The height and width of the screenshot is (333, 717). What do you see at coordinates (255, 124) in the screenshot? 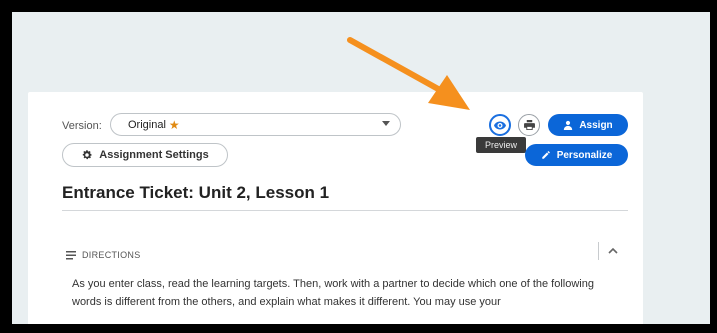
I see `version-select: Original ★` at bounding box center [255, 124].